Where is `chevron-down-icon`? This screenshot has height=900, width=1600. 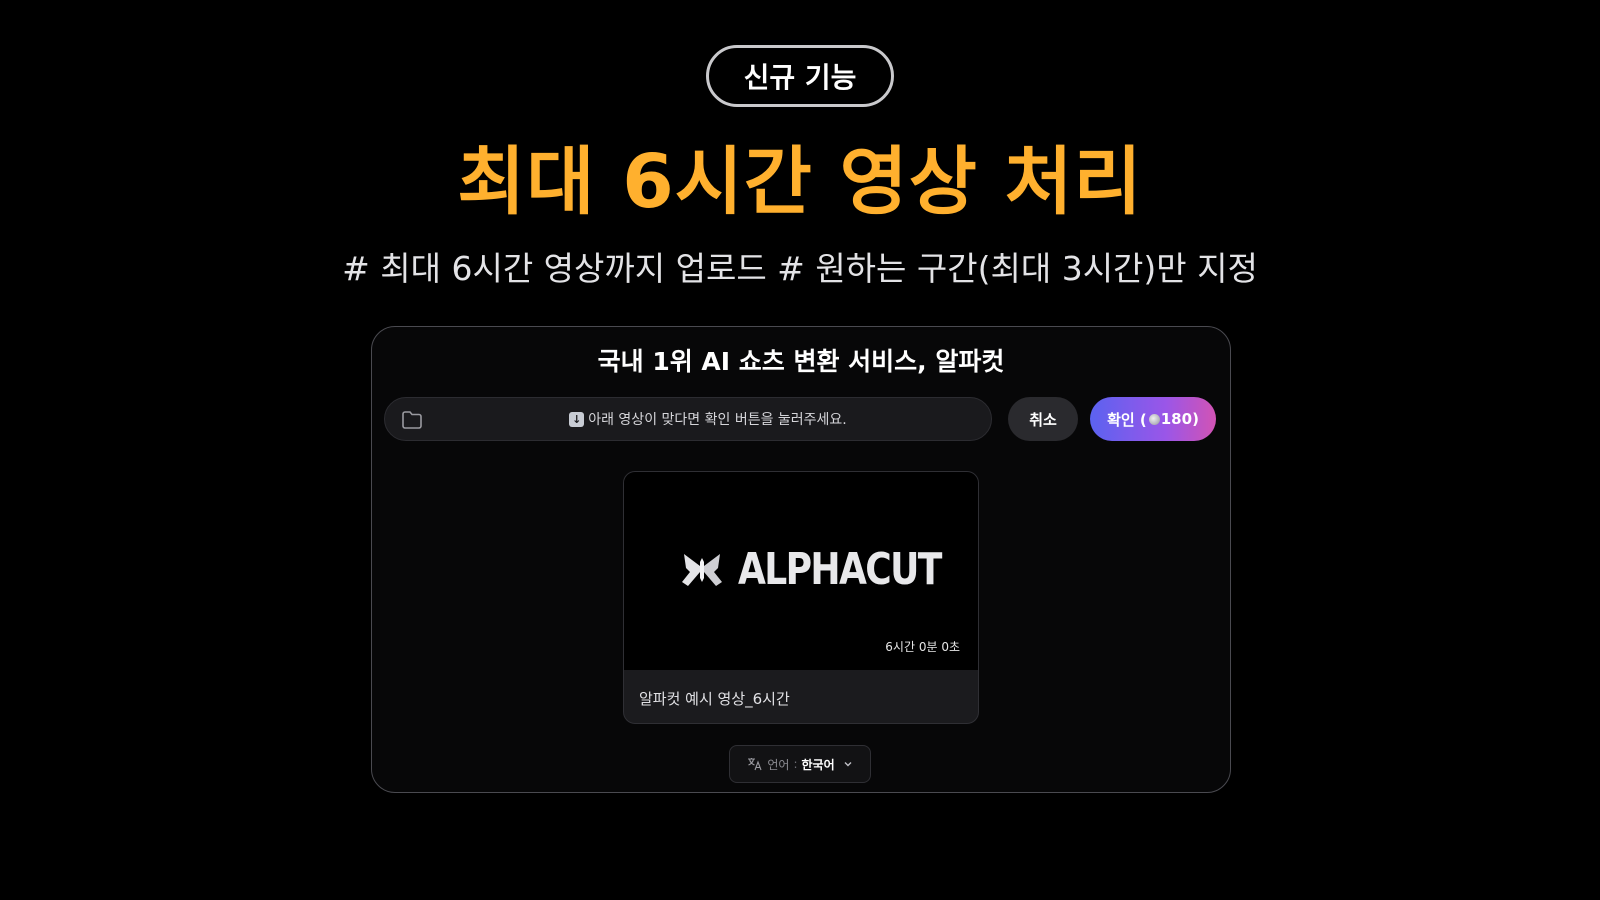 chevron-down-icon is located at coordinates (848, 764).